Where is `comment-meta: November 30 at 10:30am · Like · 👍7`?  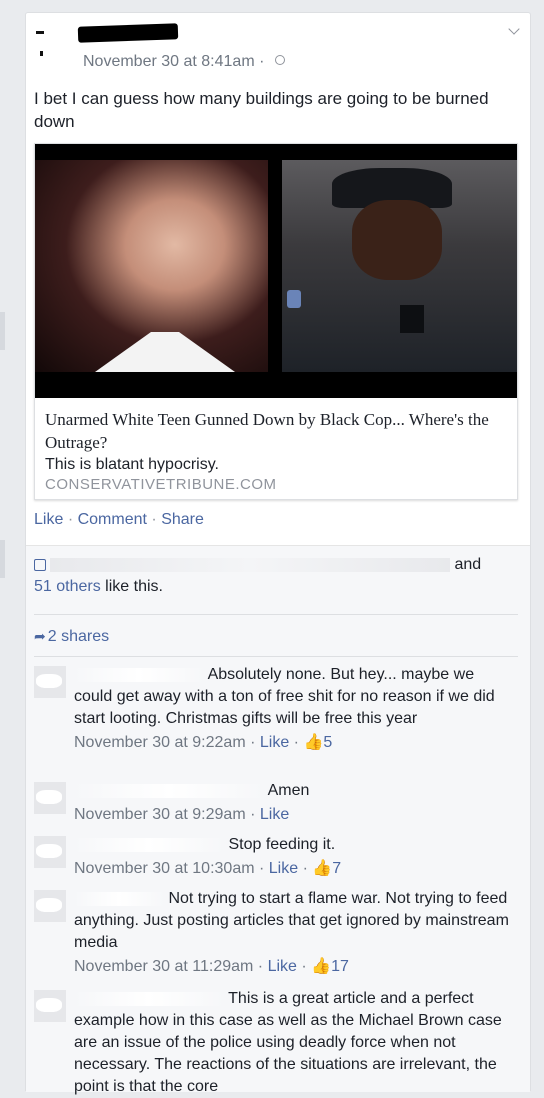 comment-meta: November 30 at 10:30am · Like · 👍7 is located at coordinates (208, 868).